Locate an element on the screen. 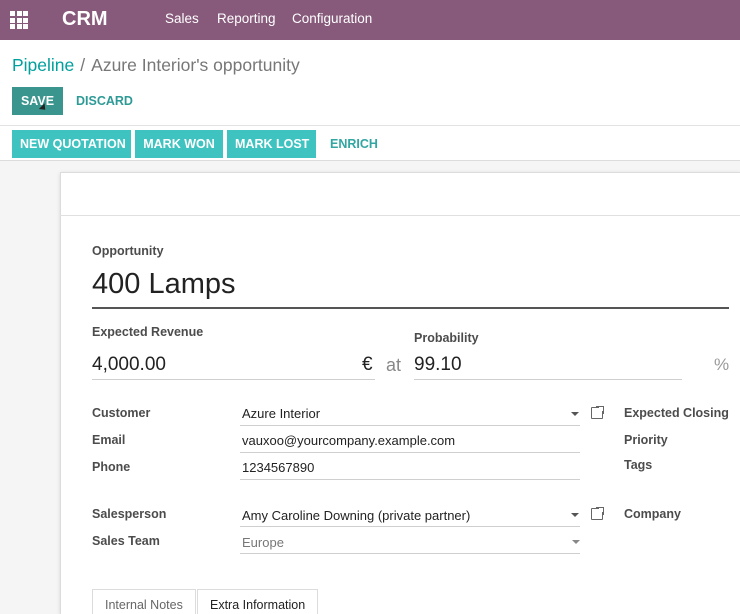 The height and width of the screenshot is (614, 740). probability-input: 99.10 is located at coordinates (438, 365).